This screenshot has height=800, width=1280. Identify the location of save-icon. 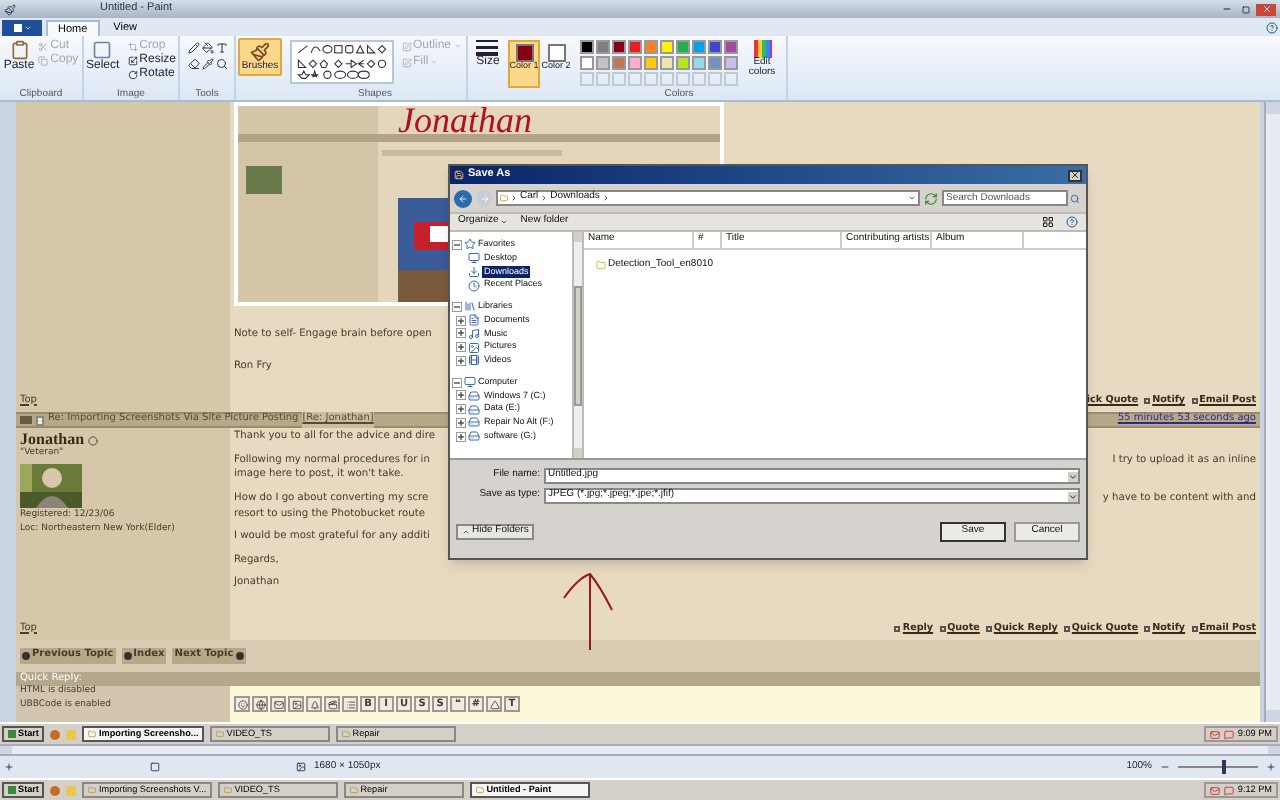
(459, 175).